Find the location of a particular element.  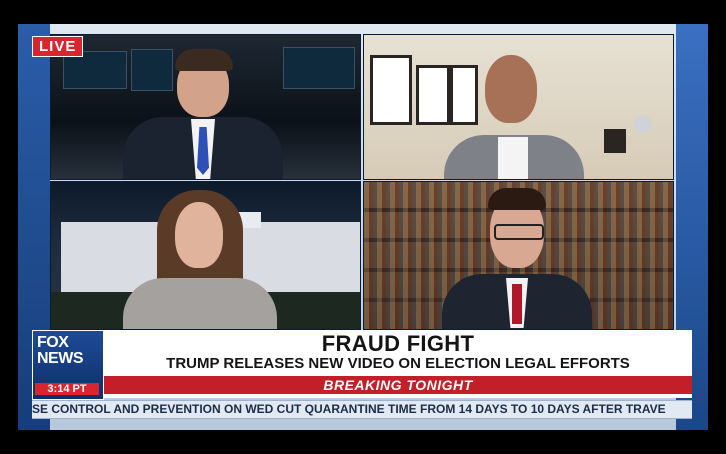

guest-video-panel-top-right is located at coordinates (518, 107).